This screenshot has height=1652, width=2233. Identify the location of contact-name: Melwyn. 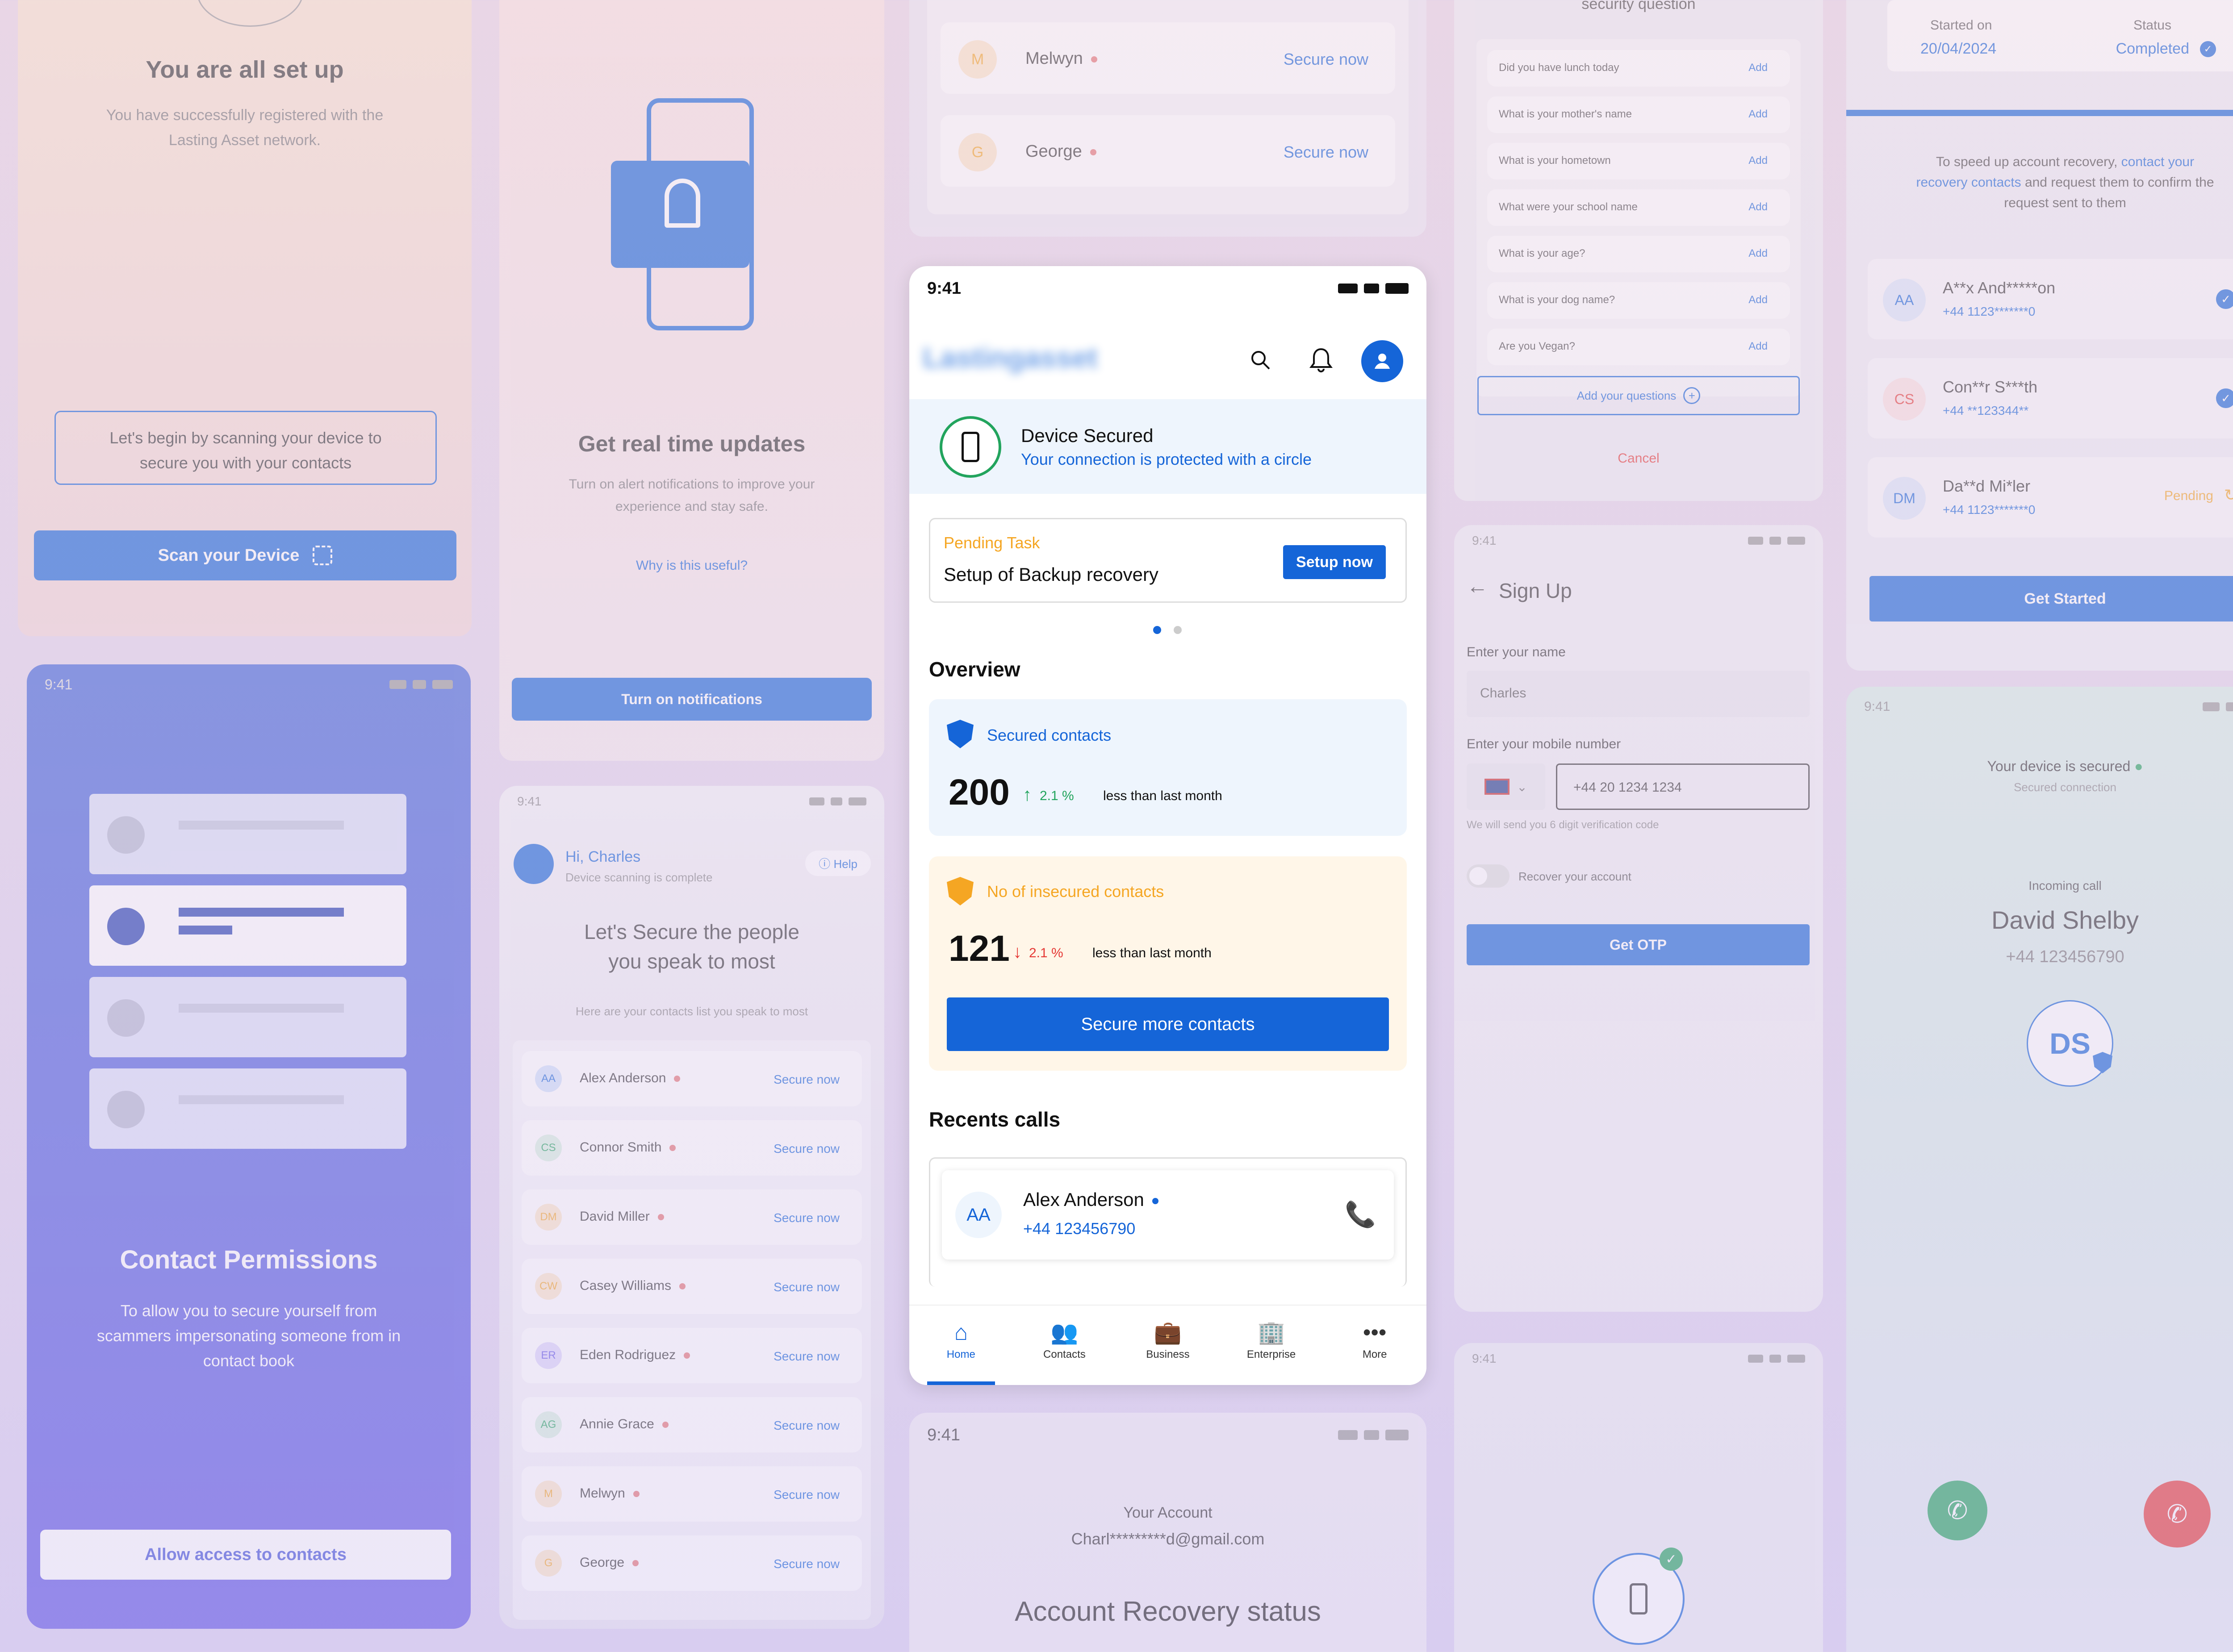
(610, 1493).